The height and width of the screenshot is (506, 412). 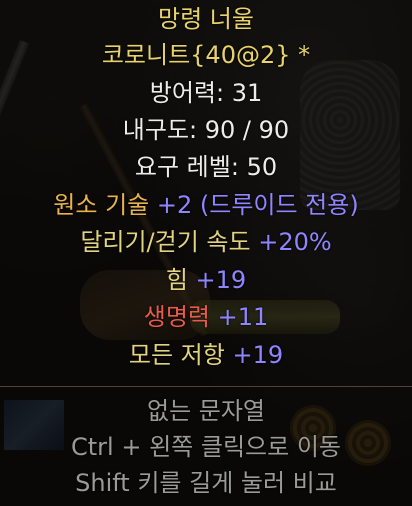 I want to click on defense-stat: 방어력: 31, so click(x=206, y=93).